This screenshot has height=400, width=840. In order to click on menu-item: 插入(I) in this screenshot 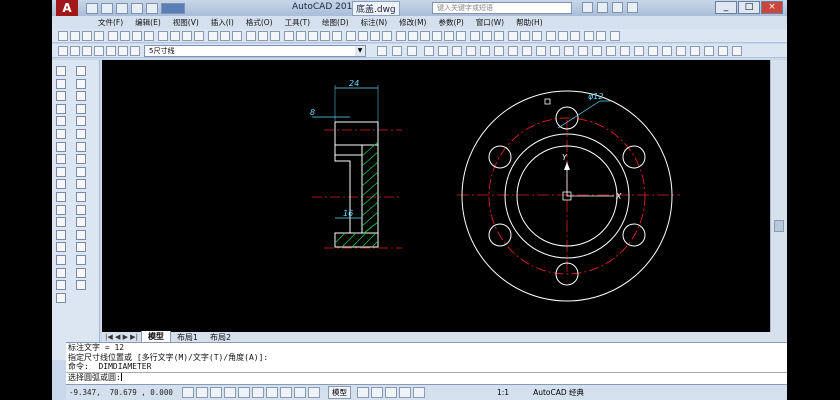, I will do `click(222, 22)`.